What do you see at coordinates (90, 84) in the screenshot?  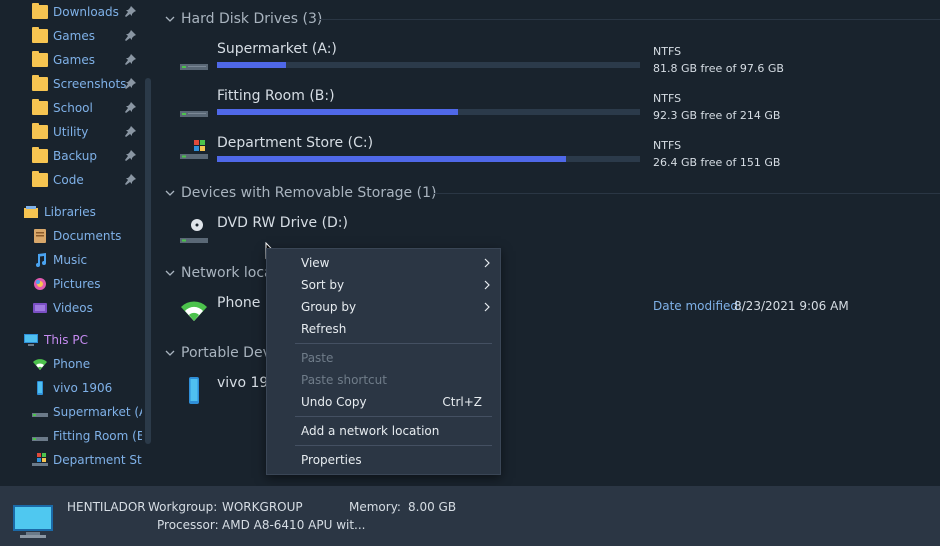 I see `sidebar-item-label: Screenshots` at bounding box center [90, 84].